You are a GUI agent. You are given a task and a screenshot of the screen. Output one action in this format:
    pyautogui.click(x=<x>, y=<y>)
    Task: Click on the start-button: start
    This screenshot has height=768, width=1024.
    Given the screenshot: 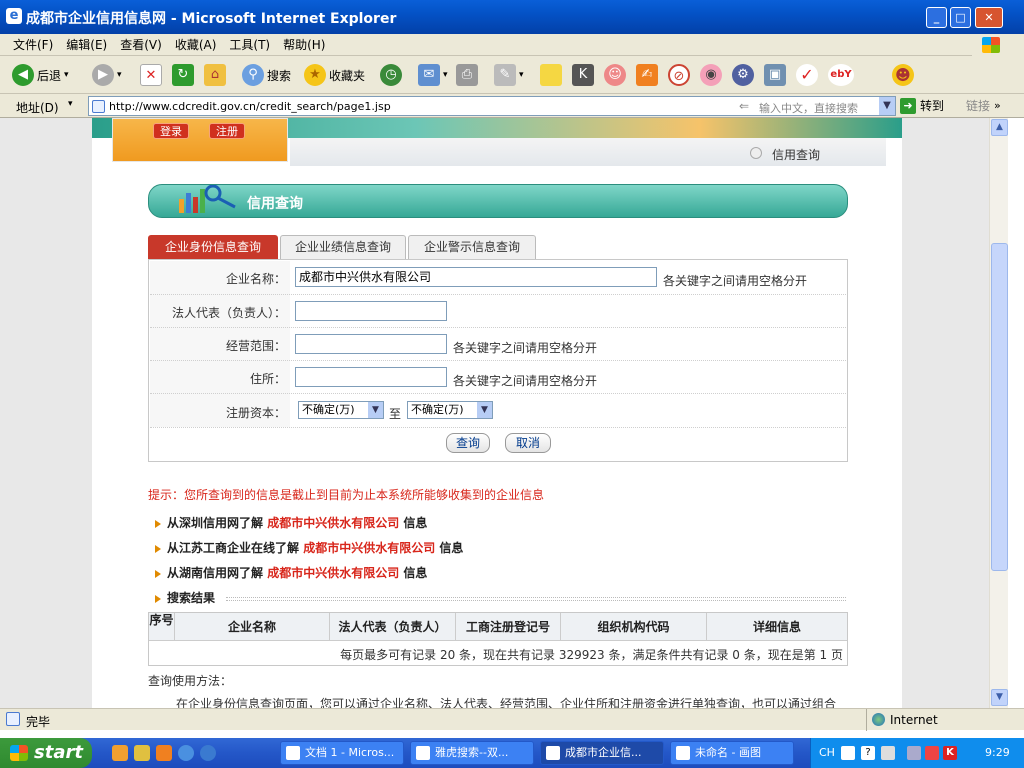 What is the action you would take?
    pyautogui.click(x=46, y=753)
    